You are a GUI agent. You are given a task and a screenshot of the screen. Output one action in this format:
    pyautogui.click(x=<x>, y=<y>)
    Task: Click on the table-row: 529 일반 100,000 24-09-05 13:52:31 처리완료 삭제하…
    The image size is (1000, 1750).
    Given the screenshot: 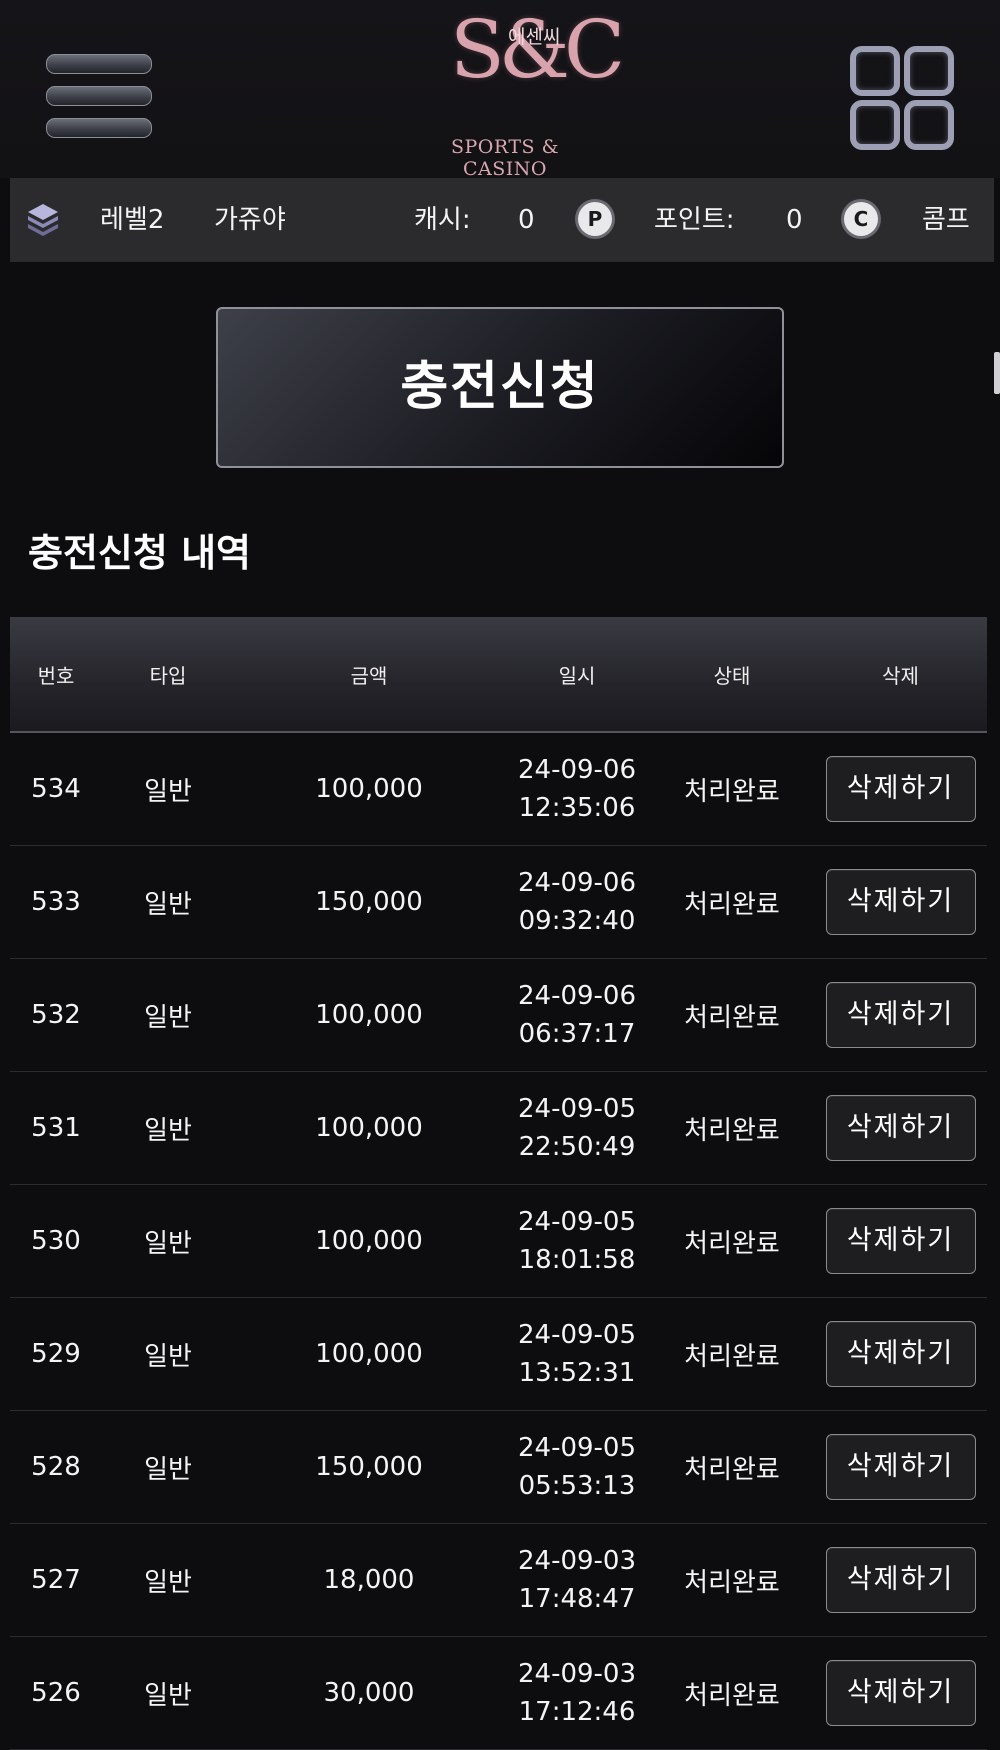 What is the action you would take?
    pyautogui.click(x=498, y=1354)
    